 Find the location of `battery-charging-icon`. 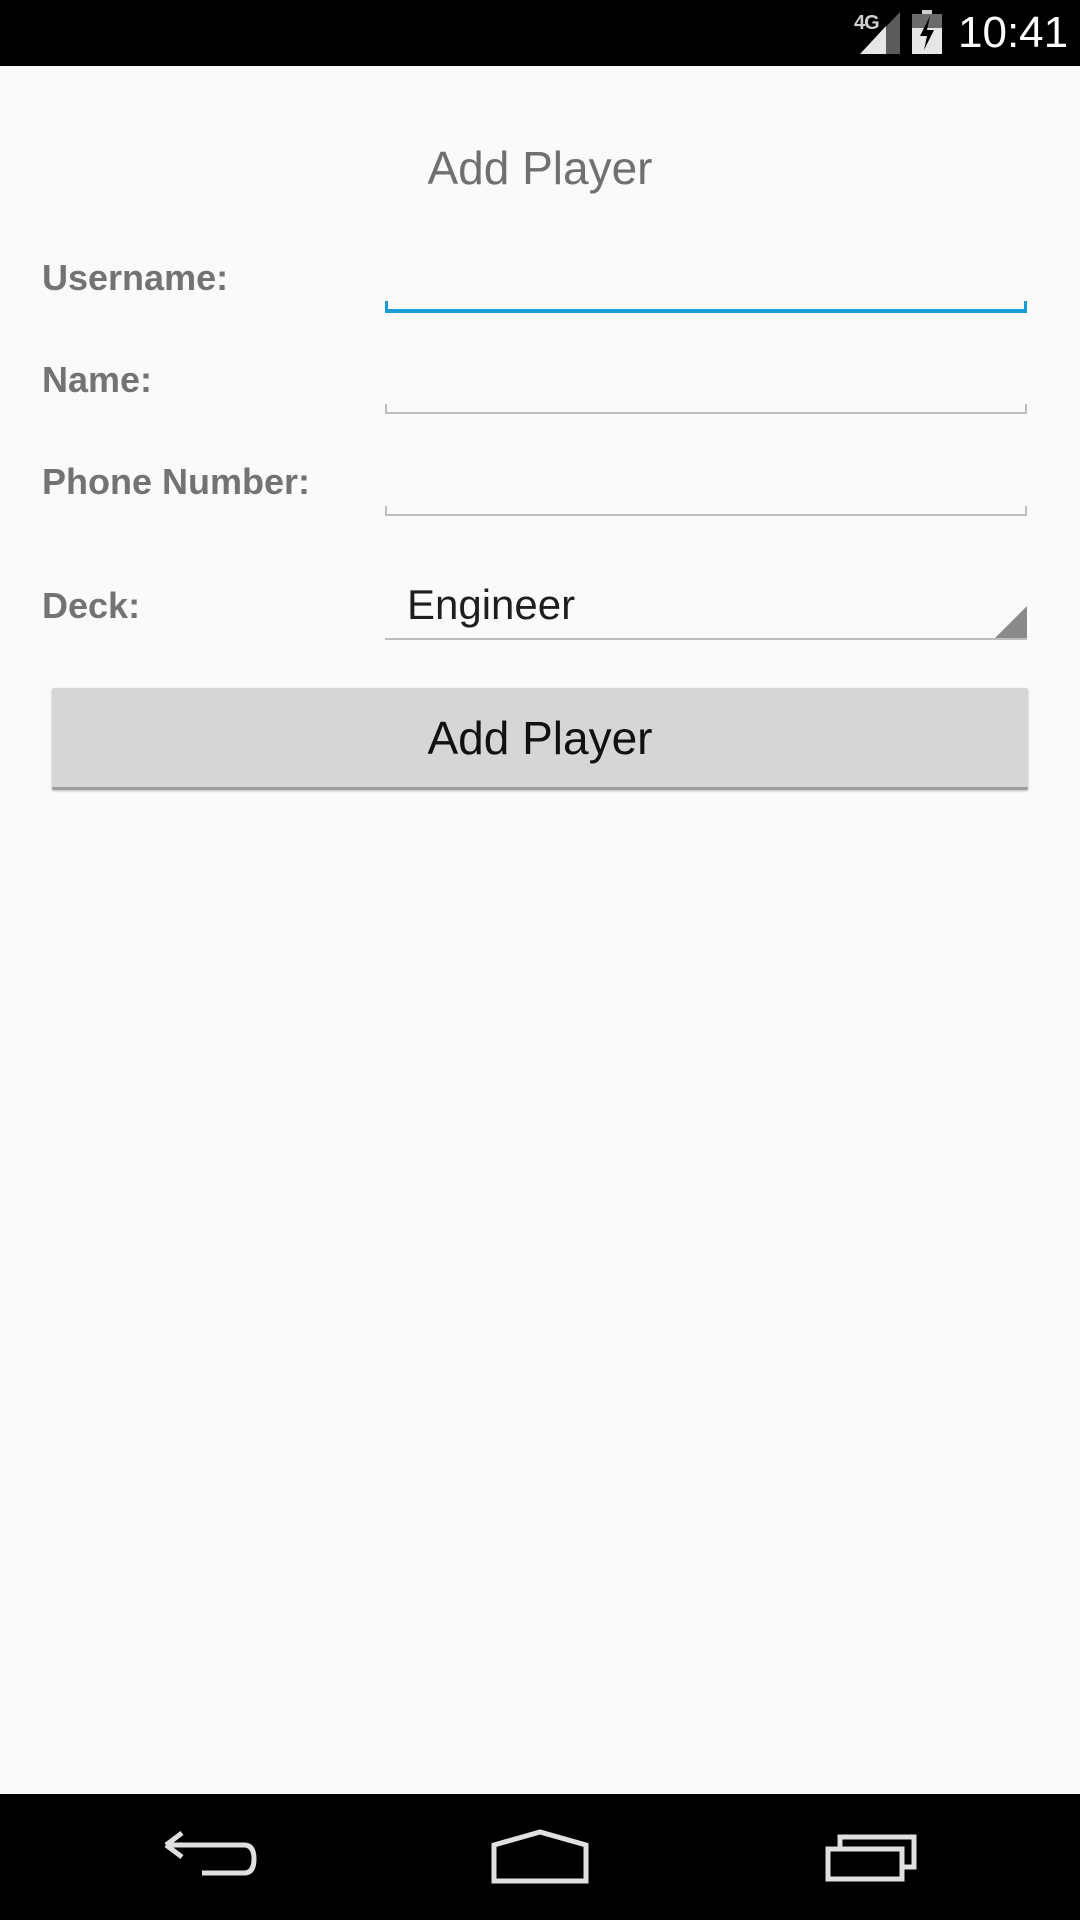

battery-charging-icon is located at coordinates (927, 32).